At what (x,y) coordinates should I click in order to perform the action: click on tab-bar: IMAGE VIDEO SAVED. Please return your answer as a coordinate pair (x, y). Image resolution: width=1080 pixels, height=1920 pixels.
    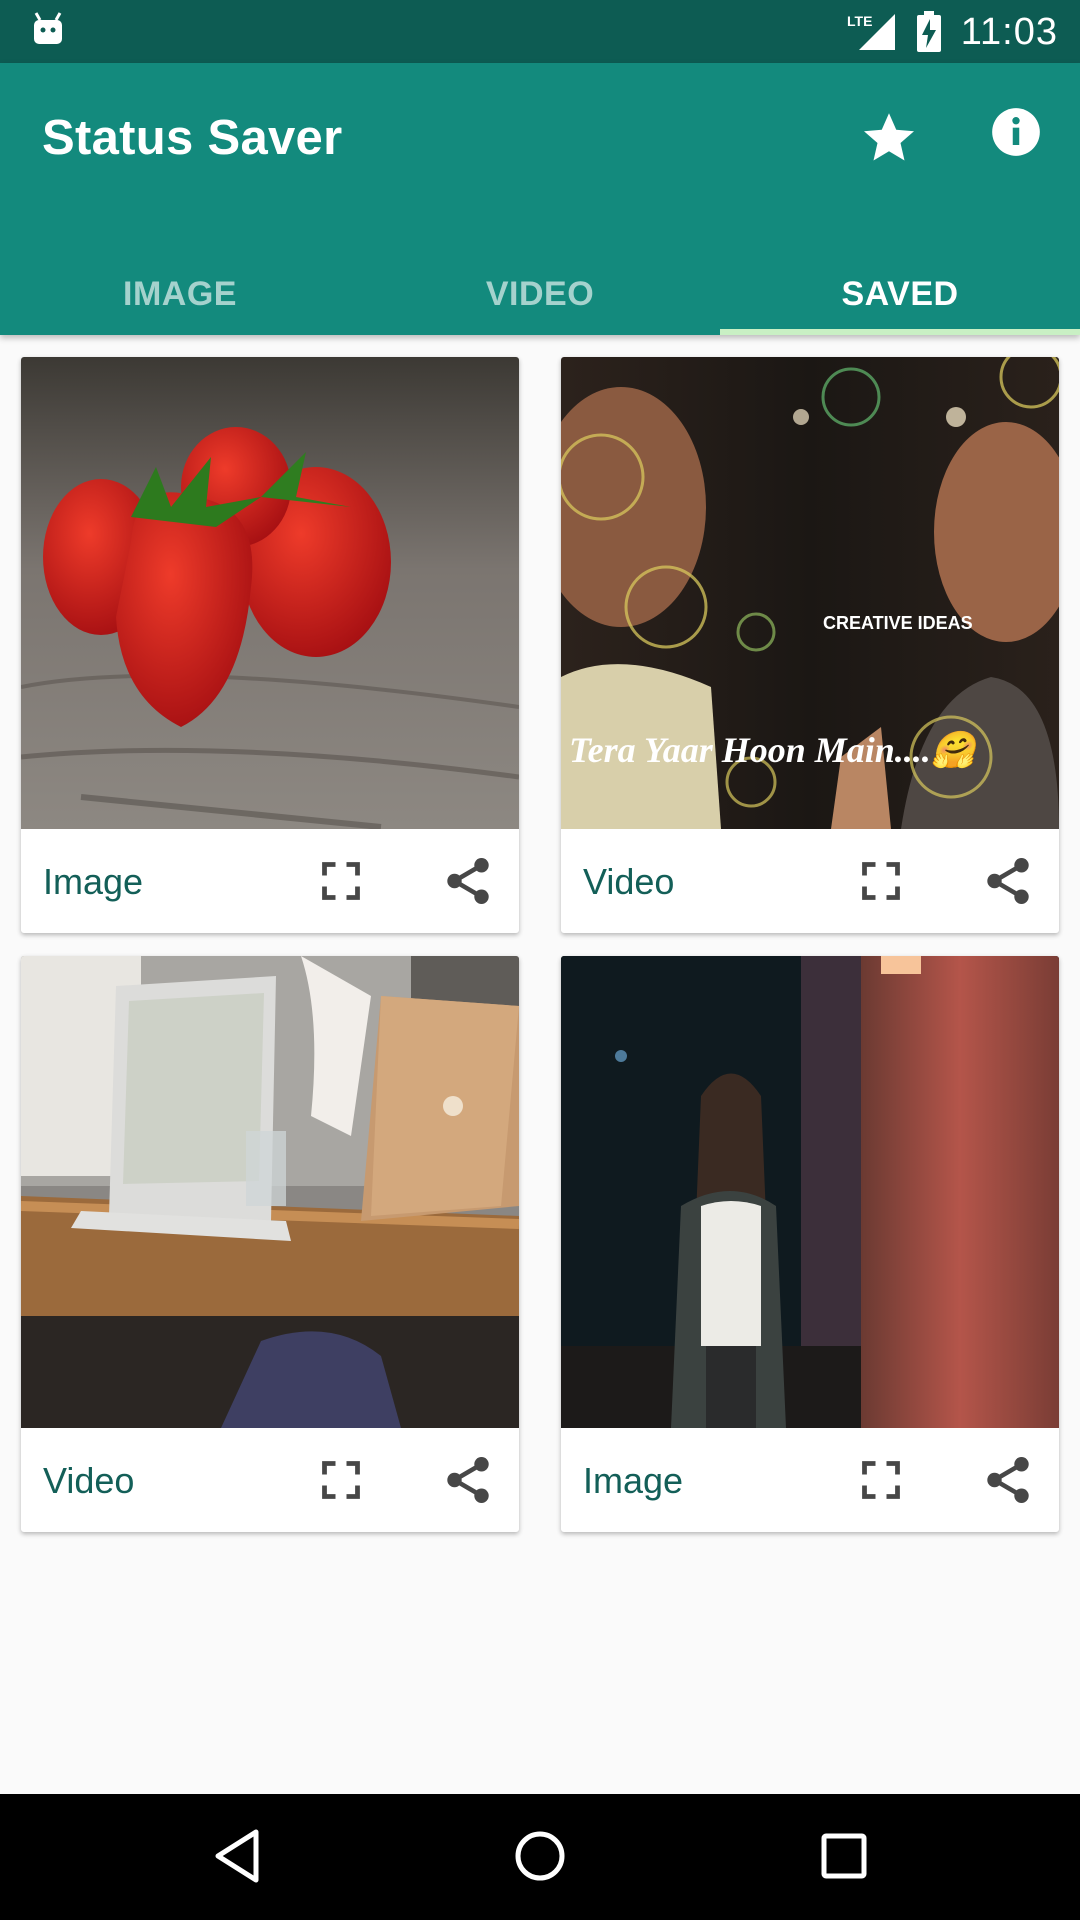
    Looking at the image, I should click on (540, 299).